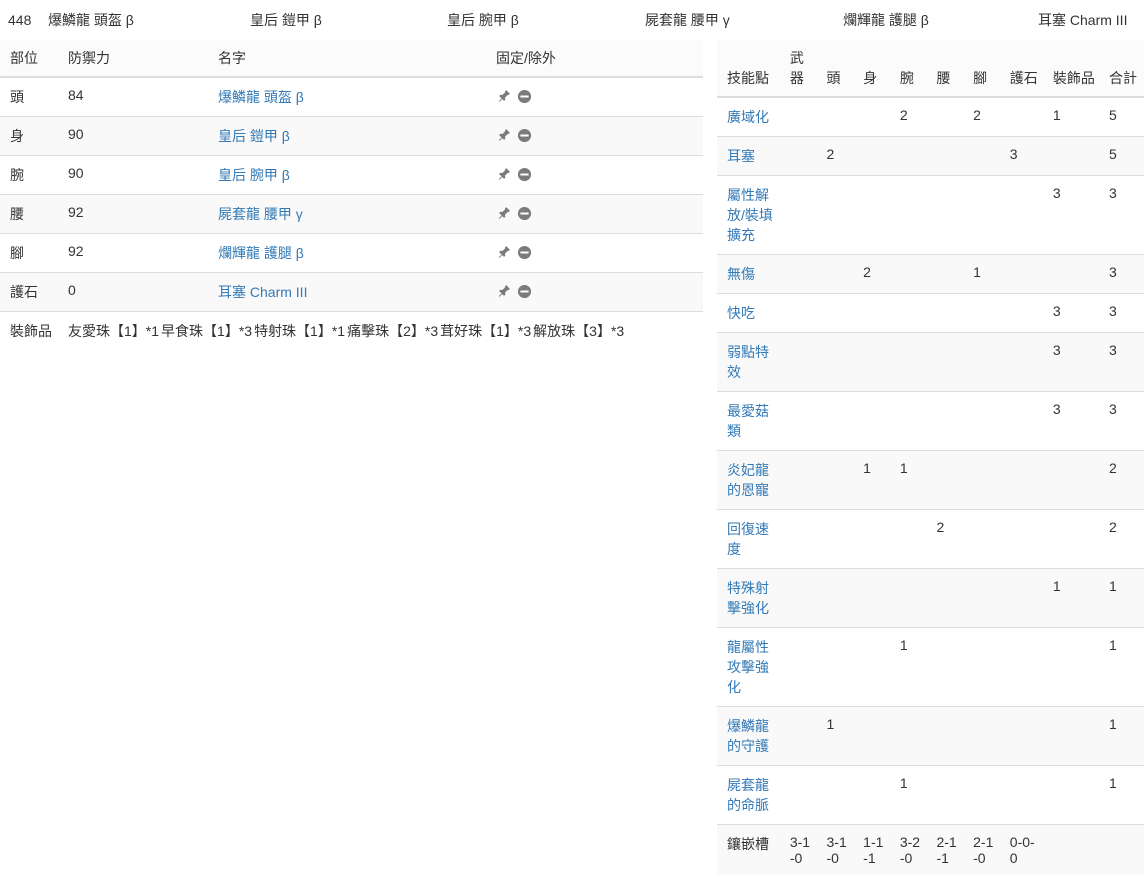 This screenshot has width=1144, height=878. I want to click on skill-name-link: 回復速度, so click(748, 539).